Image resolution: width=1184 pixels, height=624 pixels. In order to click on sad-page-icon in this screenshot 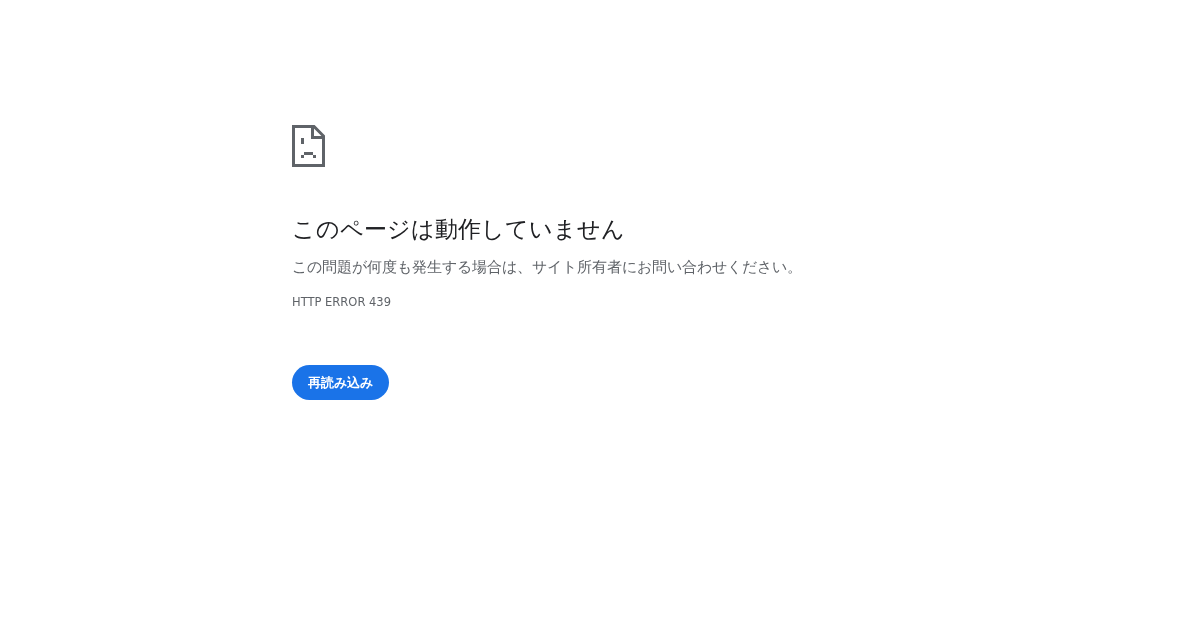, I will do `click(308, 146)`.